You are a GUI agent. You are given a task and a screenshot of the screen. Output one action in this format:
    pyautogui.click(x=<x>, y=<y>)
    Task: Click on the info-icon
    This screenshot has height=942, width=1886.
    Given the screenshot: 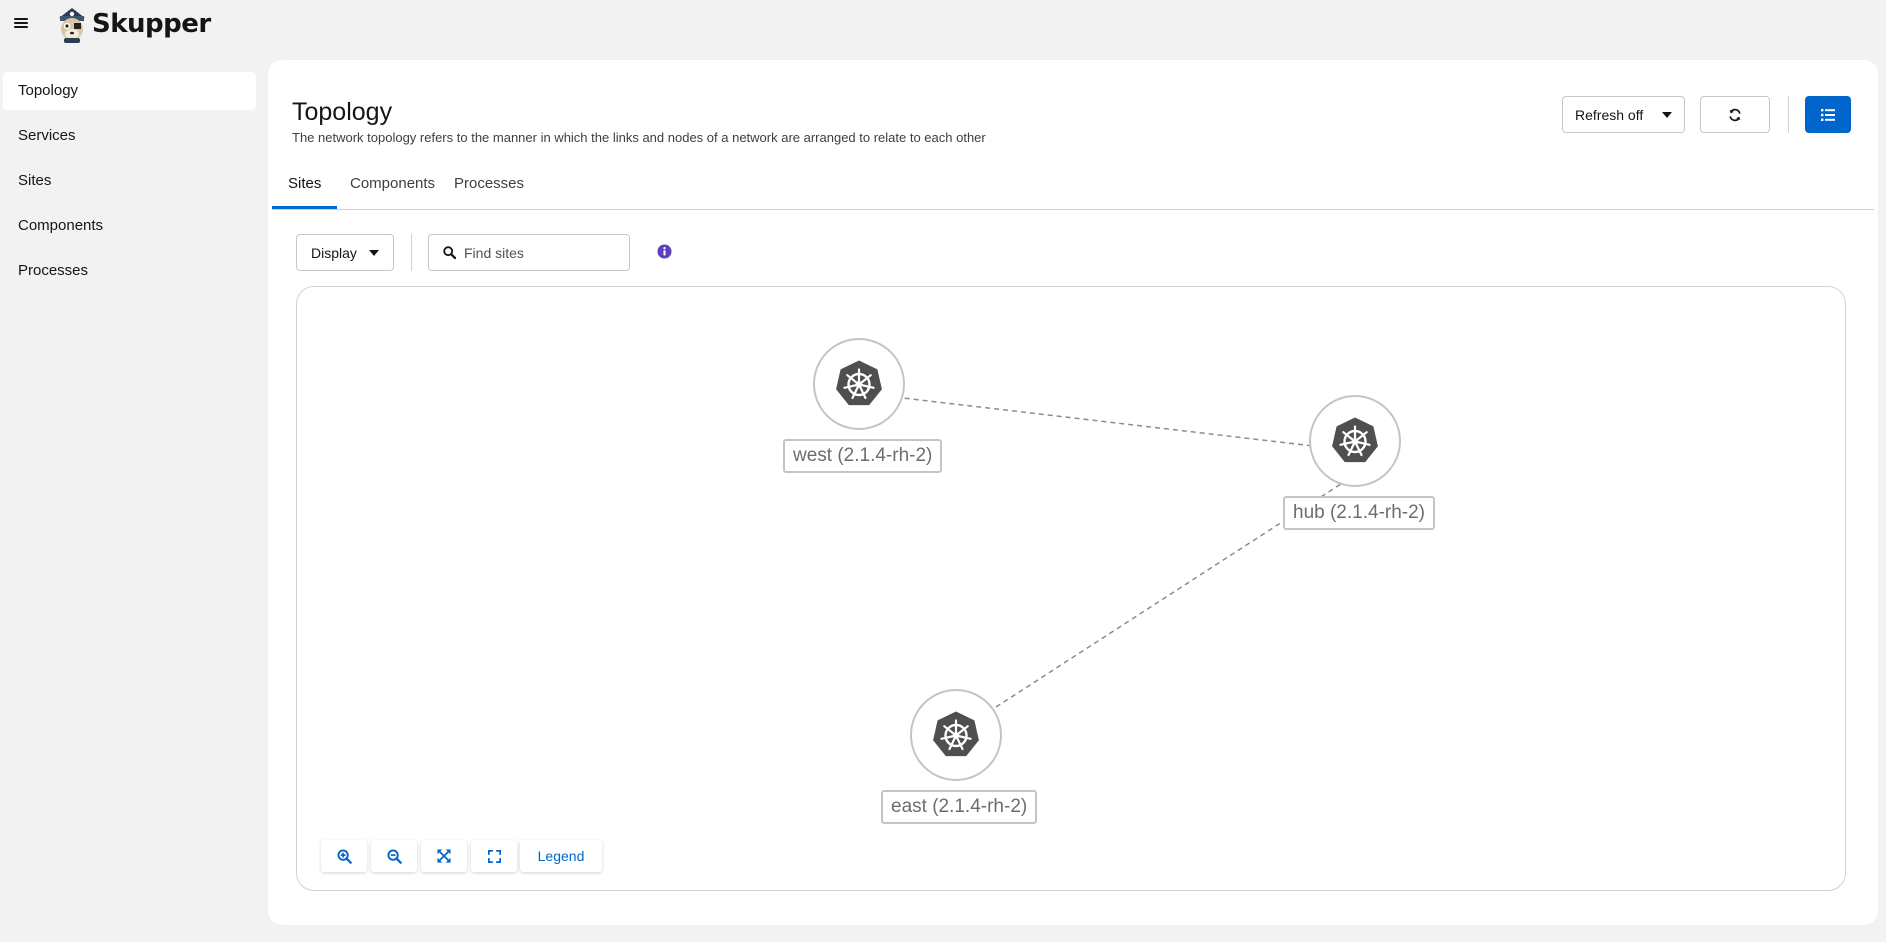 What is the action you would take?
    pyautogui.click(x=664, y=251)
    